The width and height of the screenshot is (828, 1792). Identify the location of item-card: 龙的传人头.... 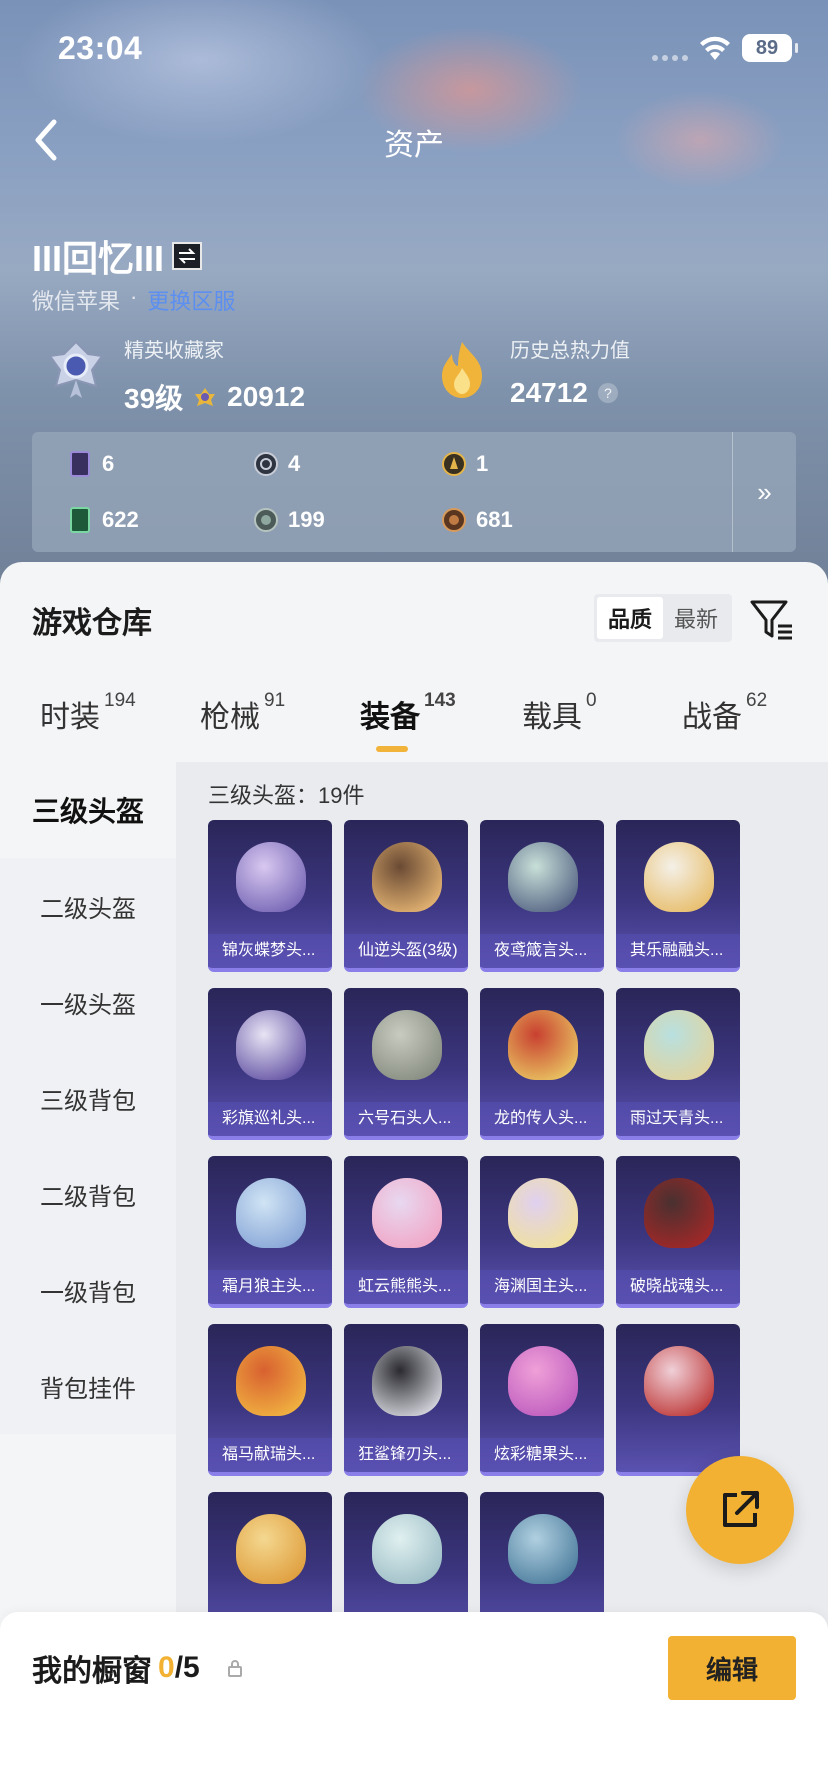
(542, 1064).